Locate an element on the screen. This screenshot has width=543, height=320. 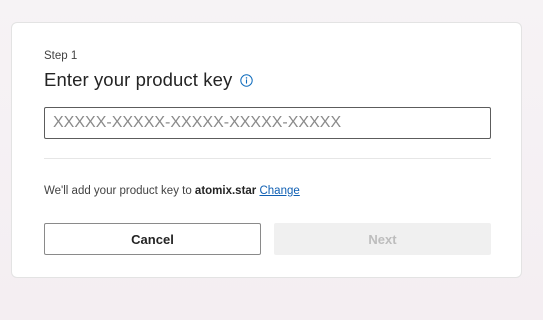
title-row: Enter your product key is located at coordinates (149, 80).